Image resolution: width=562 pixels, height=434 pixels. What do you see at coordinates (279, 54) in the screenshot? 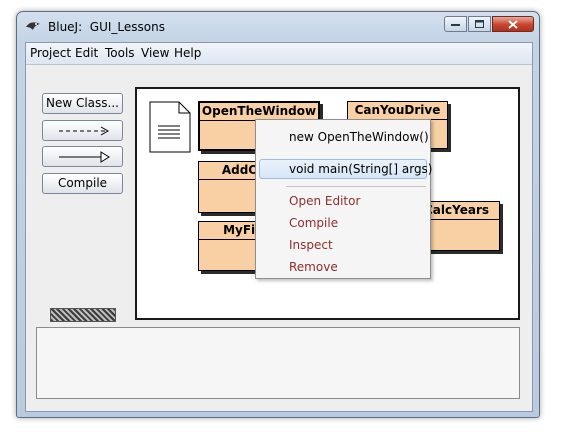
I see `menu-bar: Project Edit Tools View Help` at bounding box center [279, 54].